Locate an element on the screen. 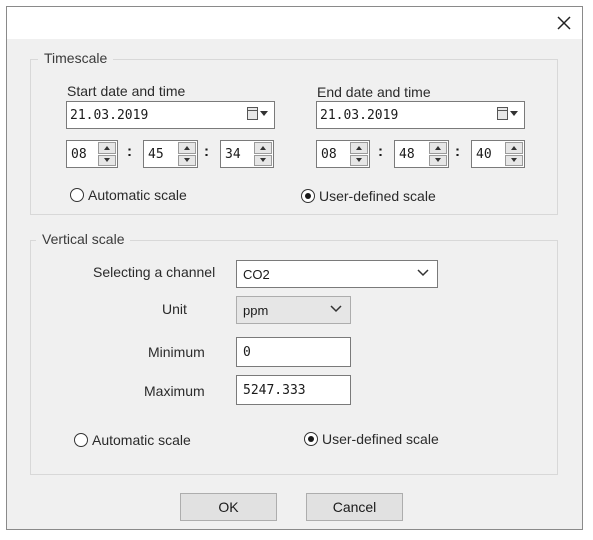 The height and width of the screenshot is (540, 593). timescale-automatic-radio: Automatic scale is located at coordinates (128, 195).